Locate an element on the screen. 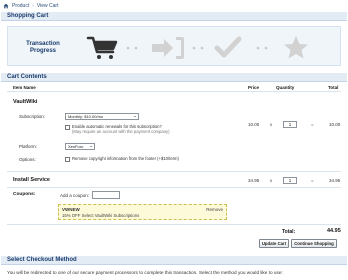  progress-label-line2: Progress is located at coordinates (42, 51).